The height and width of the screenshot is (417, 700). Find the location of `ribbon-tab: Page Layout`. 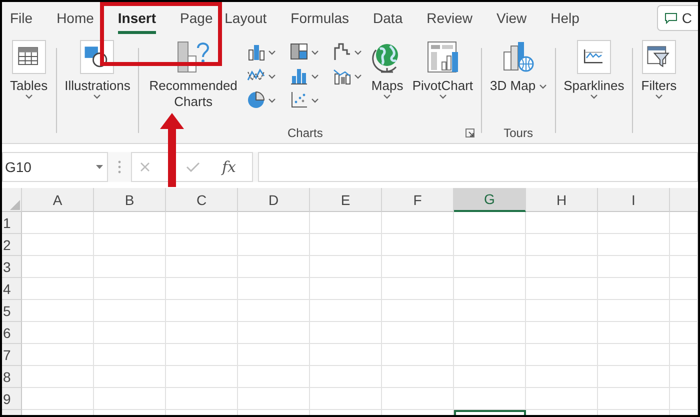

ribbon-tab: Page Layout is located at coordinates (223, 18).